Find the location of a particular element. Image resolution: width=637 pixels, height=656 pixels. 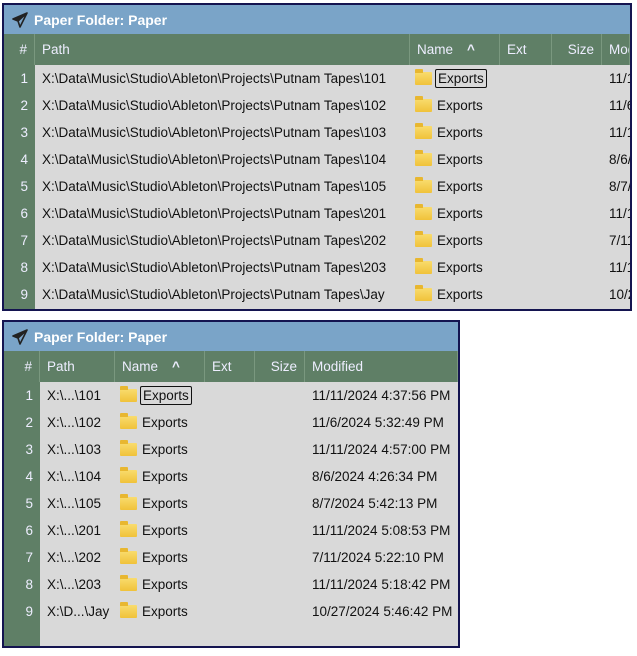

table-row: 3 X:\...\103 Exports 11/11/2024 4:57:00 PM is located at coordinates (231, 449).